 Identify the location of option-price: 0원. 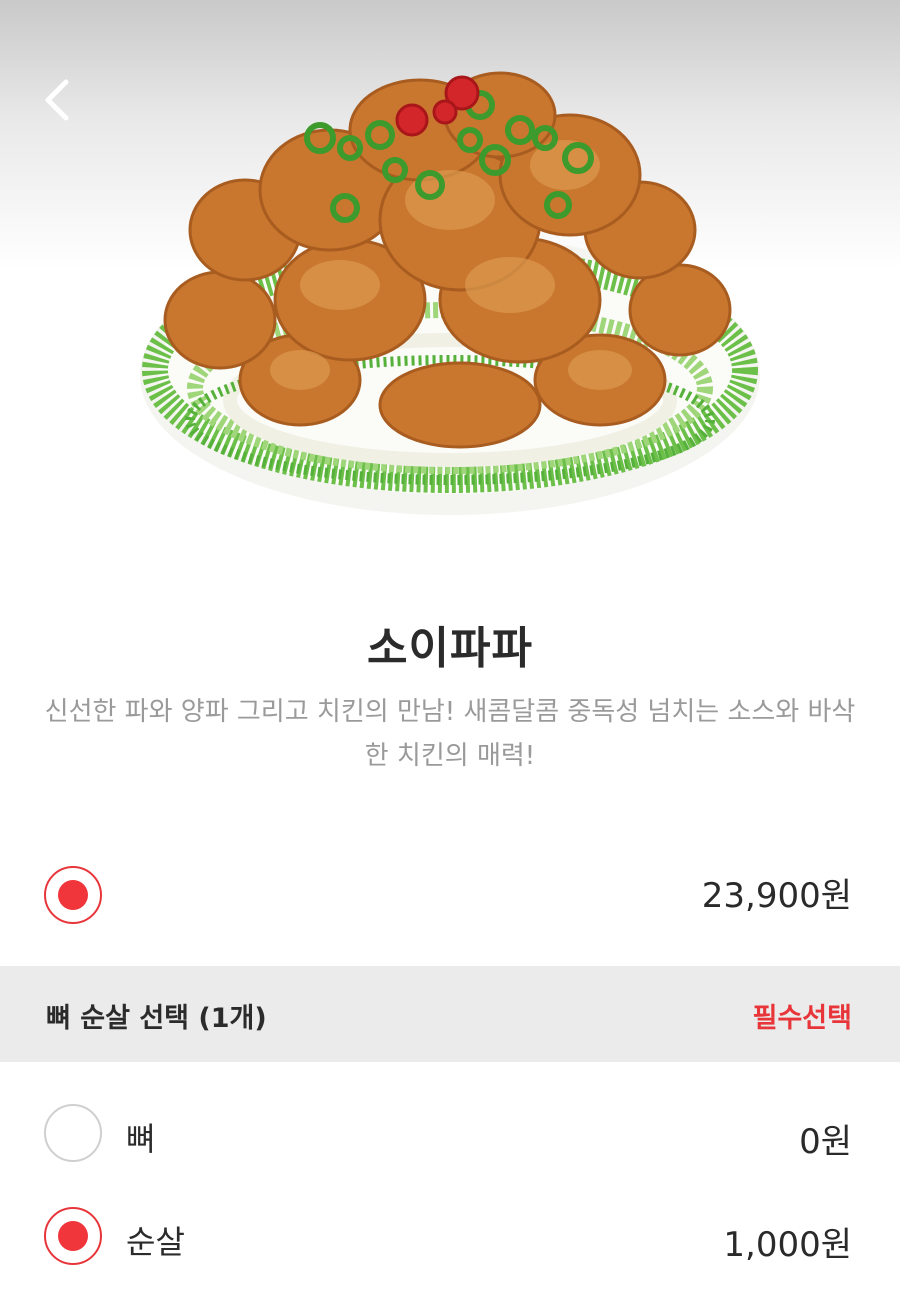
(825, 1142).